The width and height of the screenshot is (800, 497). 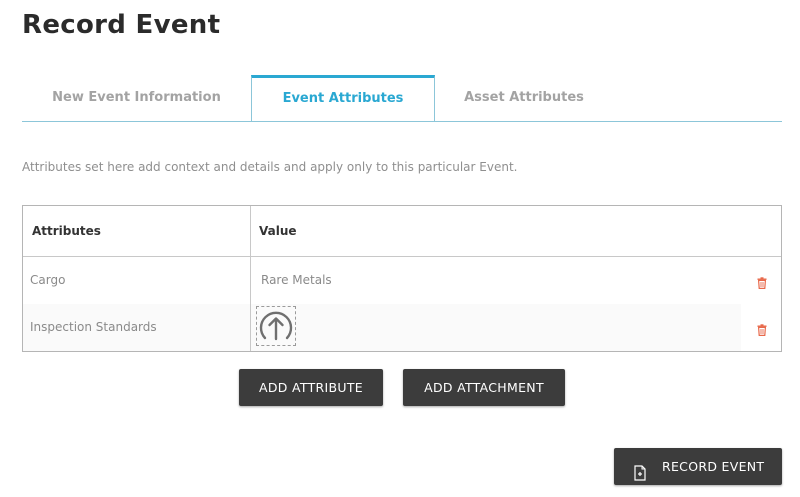 I want to click on column-divider, so click(x=250, y=278).